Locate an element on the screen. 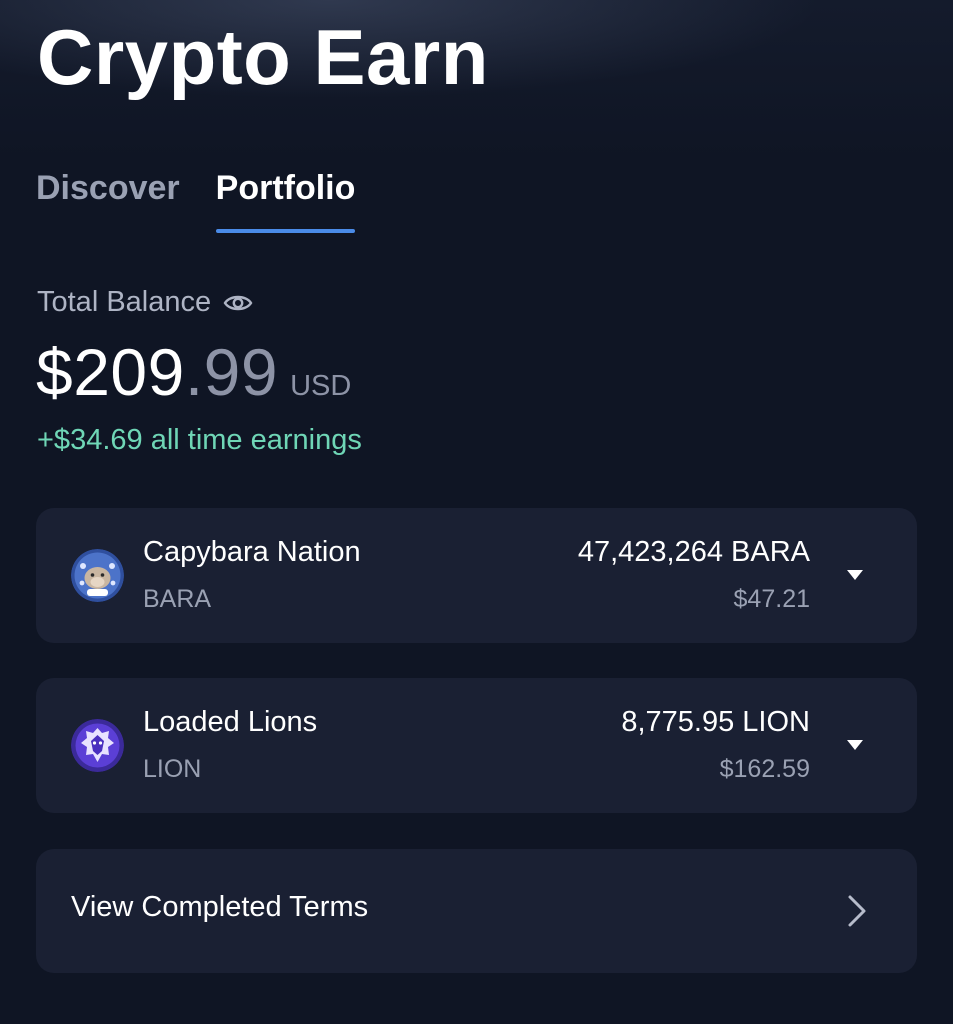 This screenshot has width=953, height=1024. page-title: Crypto Earn is located at coordinates (263, 57).